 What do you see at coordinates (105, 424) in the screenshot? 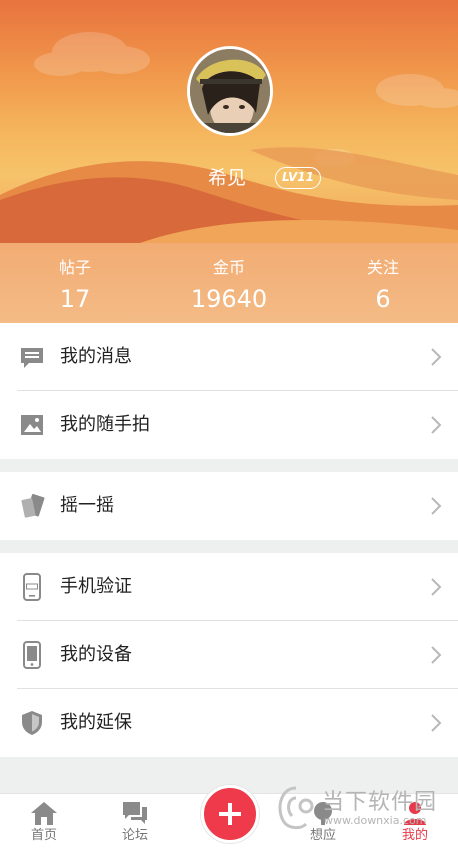
I see `menu-item-label: 我的随手拍` at bounding box center [105, 424].